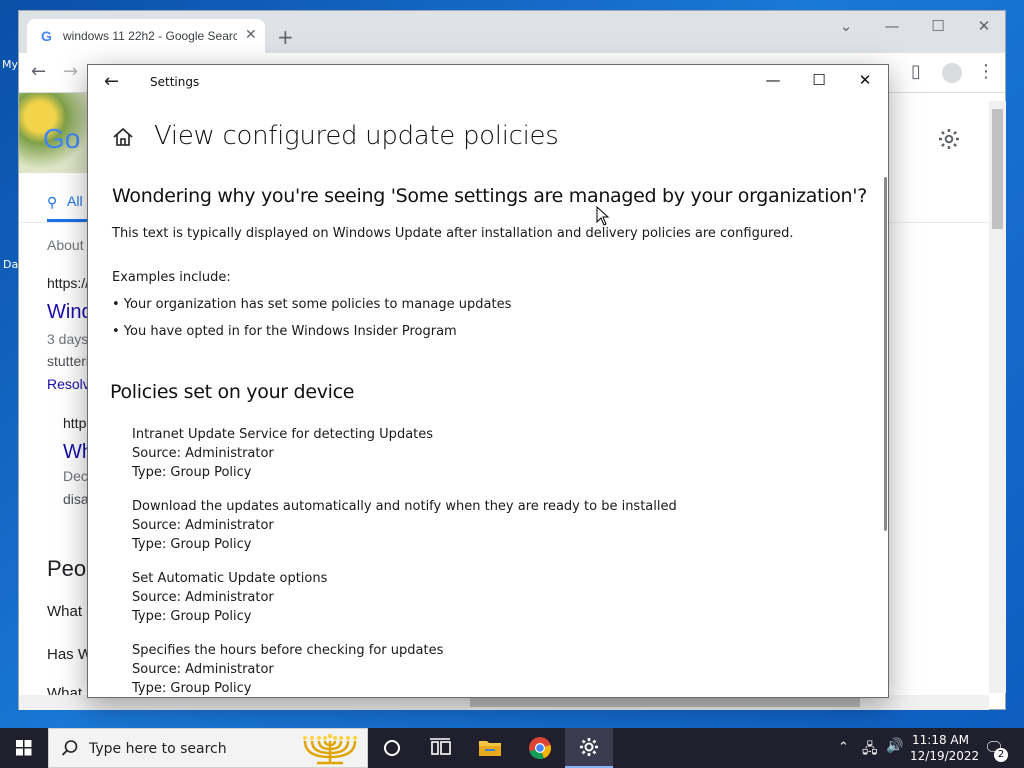 The height and width of the screenshot is (768, 1024). I want to click on page-title: View configured update policies, so click(356, 136).